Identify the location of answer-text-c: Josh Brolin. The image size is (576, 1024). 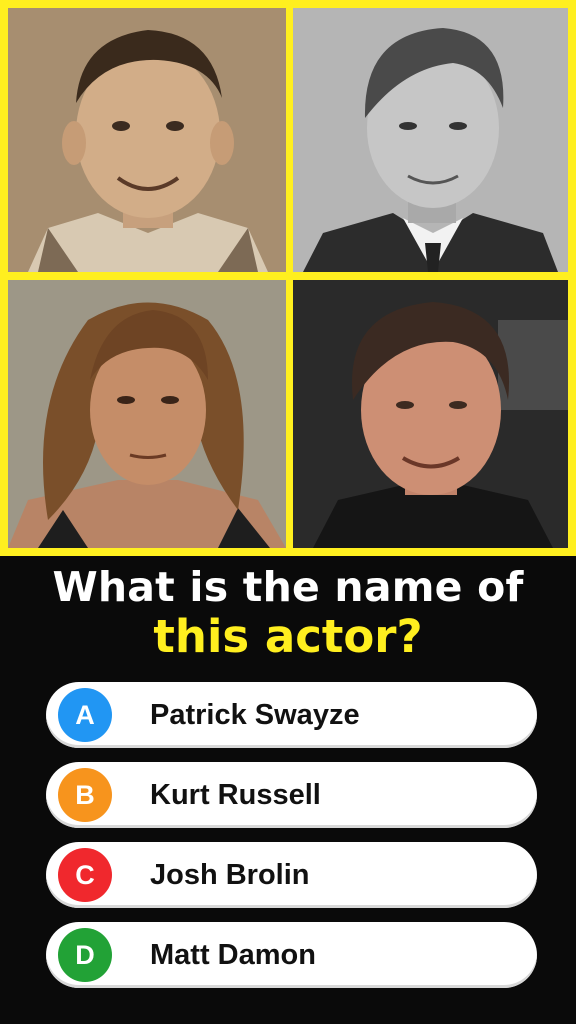
(230, 875).